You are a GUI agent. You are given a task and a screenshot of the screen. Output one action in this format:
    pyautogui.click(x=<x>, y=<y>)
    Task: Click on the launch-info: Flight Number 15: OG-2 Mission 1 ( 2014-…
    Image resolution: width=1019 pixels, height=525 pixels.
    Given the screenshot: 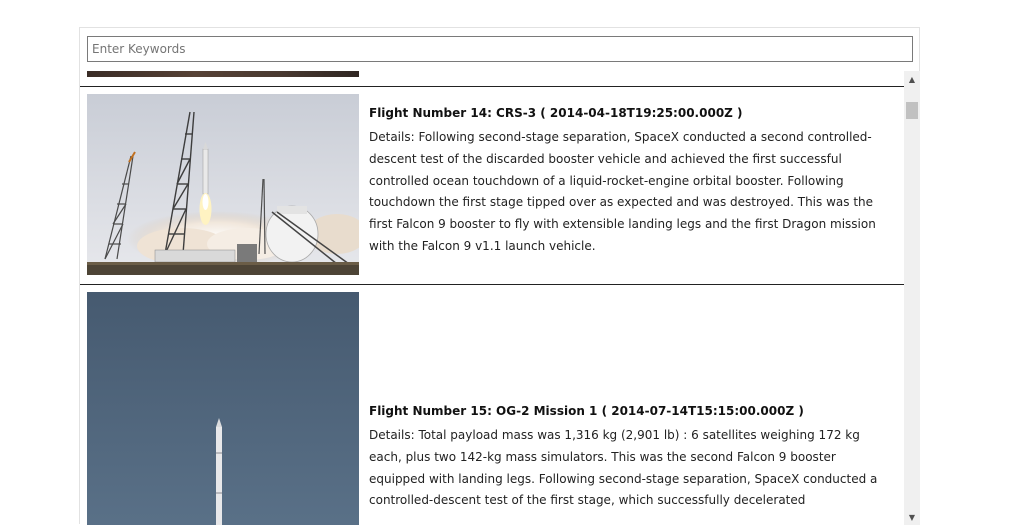 What is the action you would take?
    pyautogui.click(x=630, y=456)
    